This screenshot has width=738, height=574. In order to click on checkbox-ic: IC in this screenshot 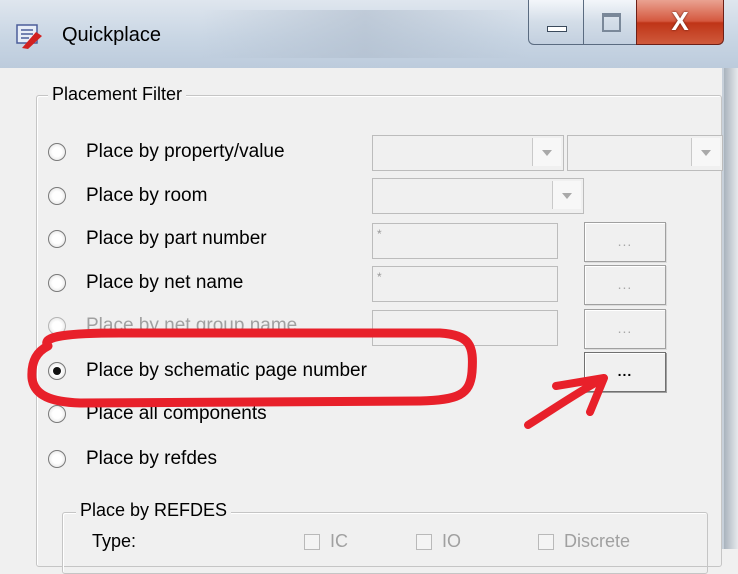, I will do `click(326, 541)`.